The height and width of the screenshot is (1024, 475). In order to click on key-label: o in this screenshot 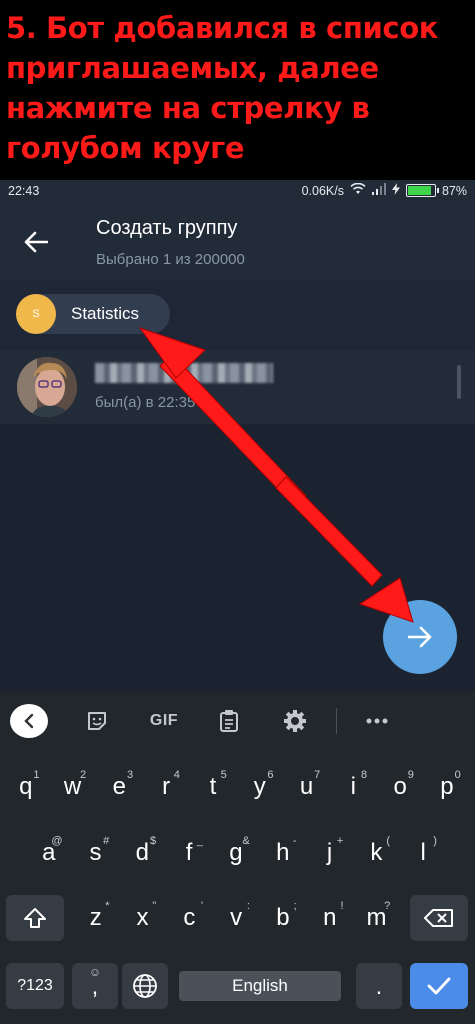, I will do `click(400, 786)`.